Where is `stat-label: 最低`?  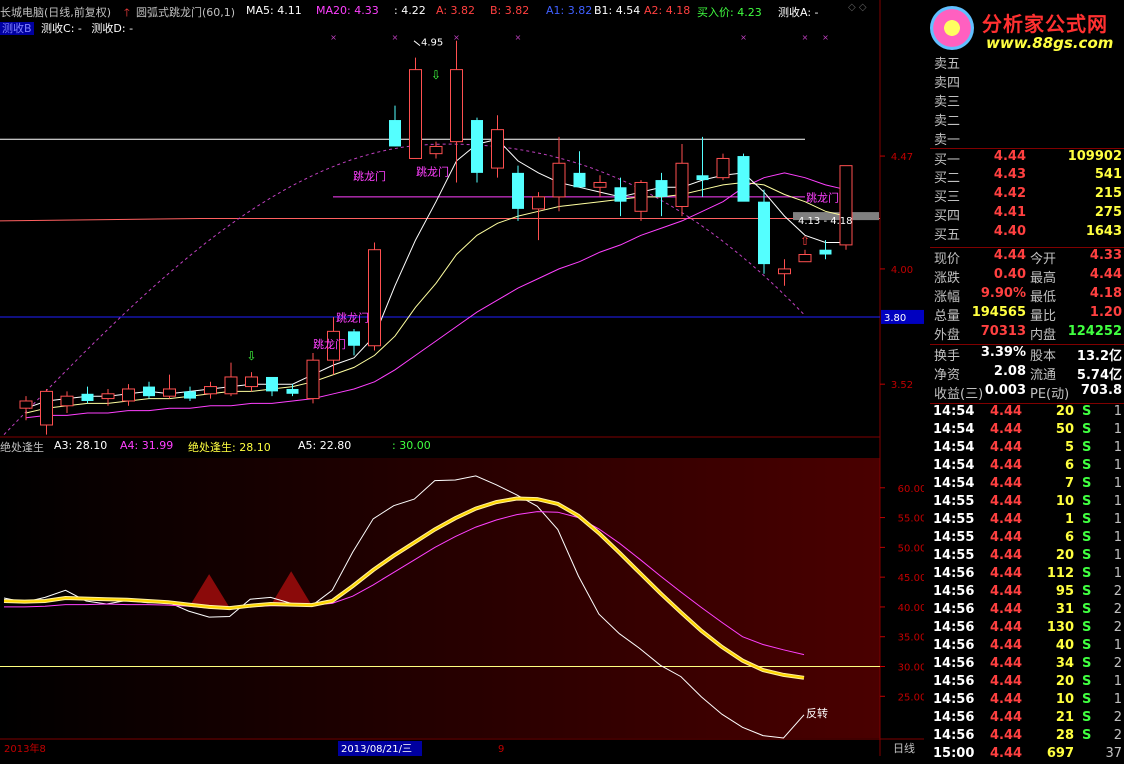
stat-label: 最低 is located at coordinates (1043, 297).